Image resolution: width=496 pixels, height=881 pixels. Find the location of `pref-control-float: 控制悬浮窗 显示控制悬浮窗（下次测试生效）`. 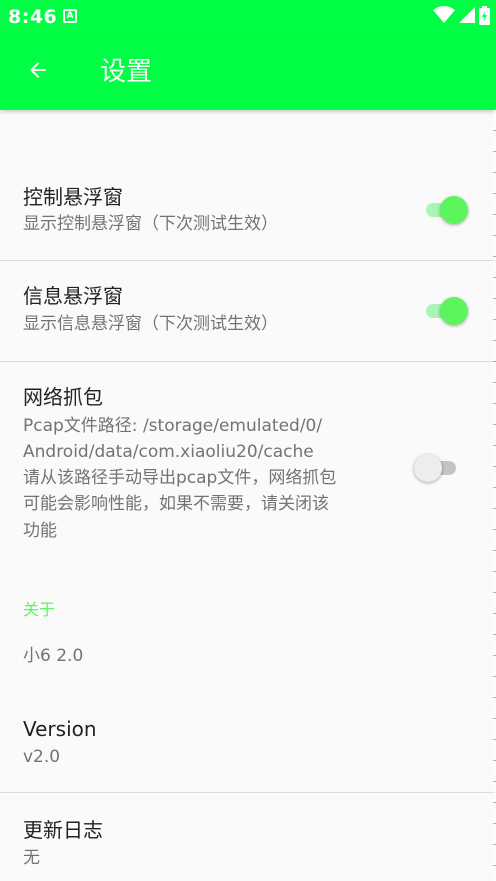

pref-control-float: 控制悬浮窗 显示控制悬浮窗（下次测试生效） is located at coordinates (248, 215).